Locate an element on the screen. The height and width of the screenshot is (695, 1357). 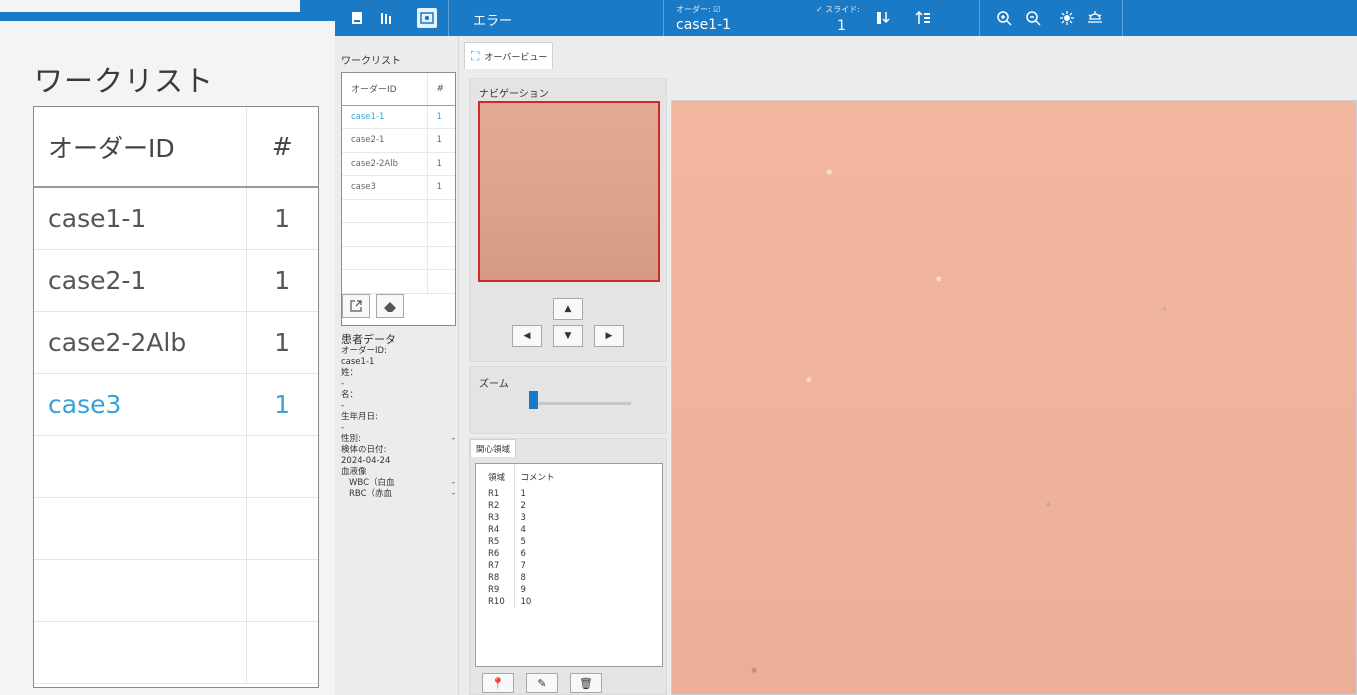
zoom-col-count: # is located at coordinates (282, 147).